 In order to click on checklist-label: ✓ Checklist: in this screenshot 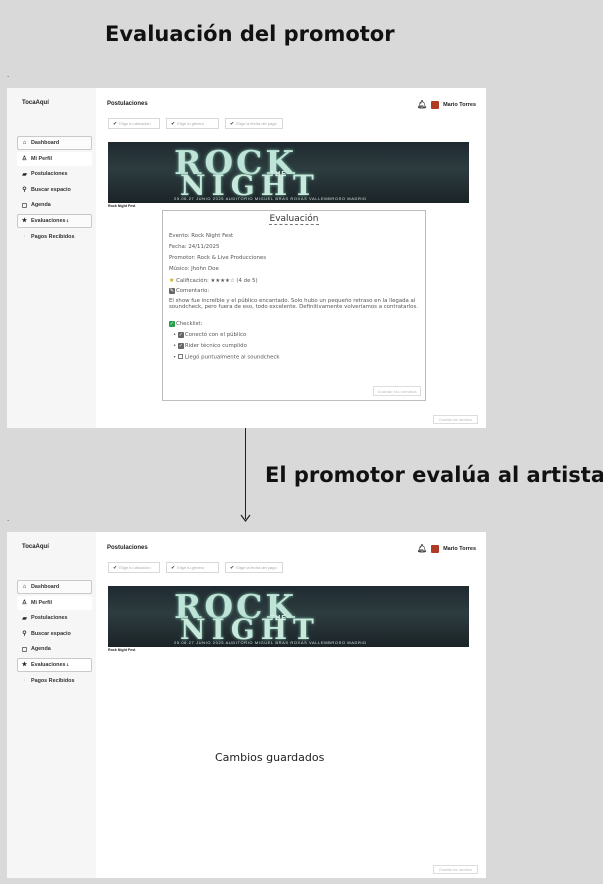, I will do `click(186, 324)`.